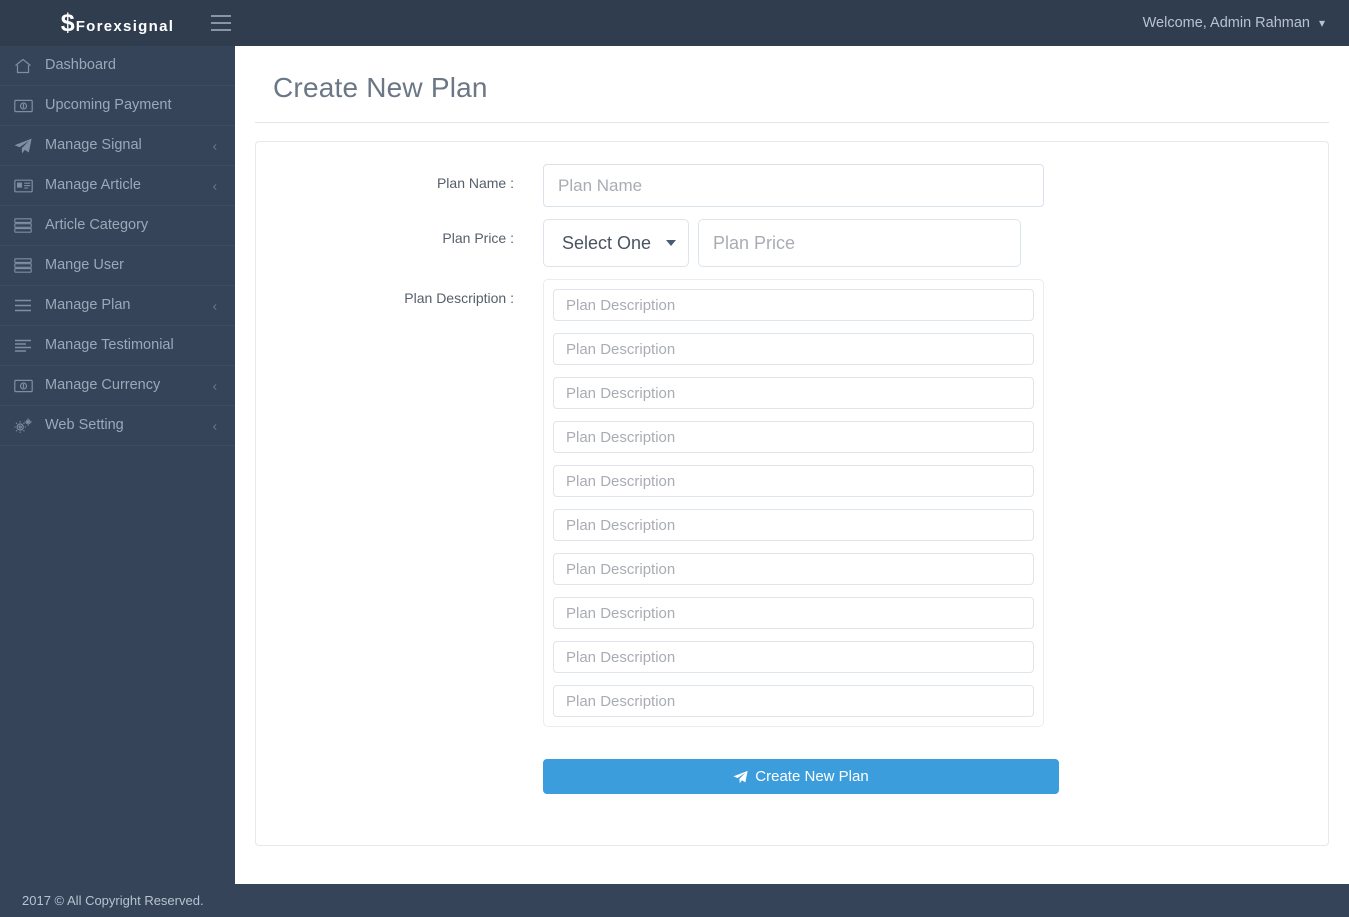 The image size is (1349, 917). Describe the element at coordinates (859, 243) in the screenshot. I see `plan-price-input` at that location.